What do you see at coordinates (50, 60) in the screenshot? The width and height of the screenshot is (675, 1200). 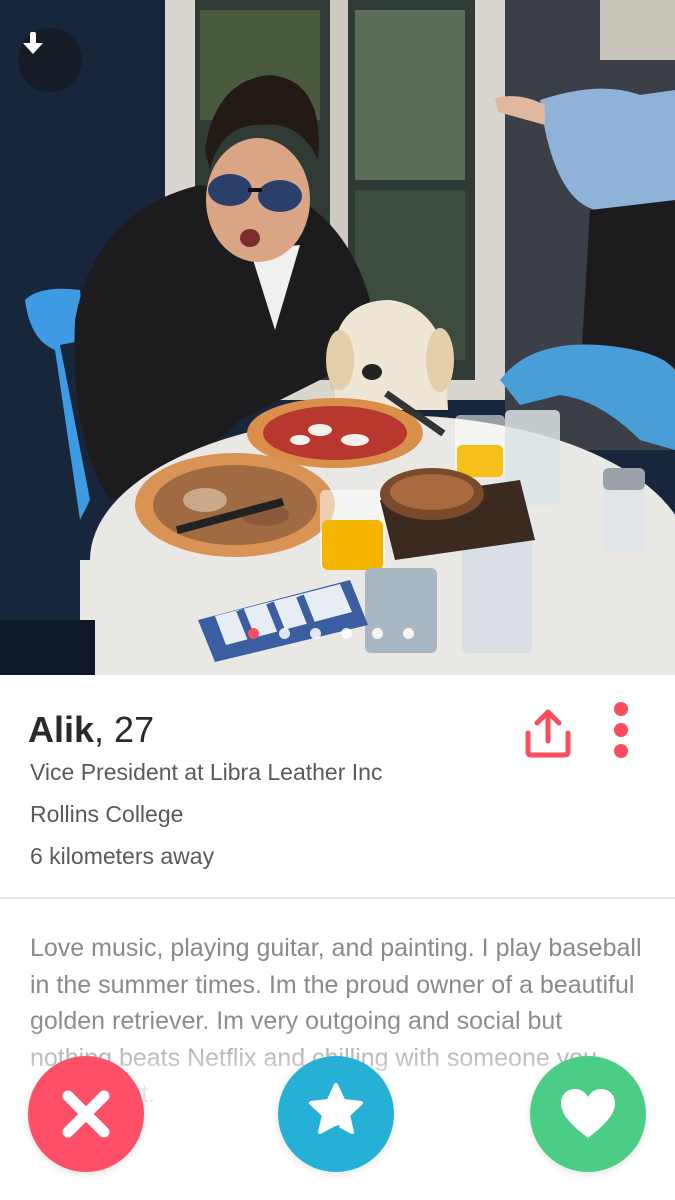 I see `back-button` at bounding box center [50, 60].